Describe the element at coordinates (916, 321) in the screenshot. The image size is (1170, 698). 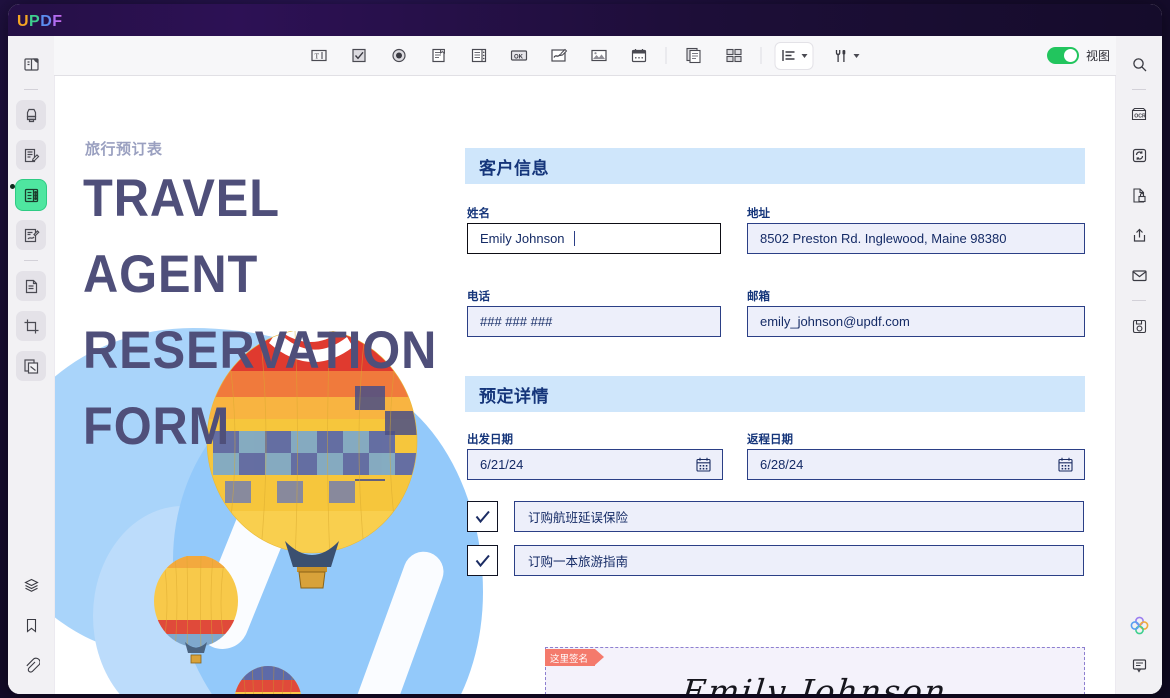
I see `email-input: emily_johnson@updf.com` at that location.